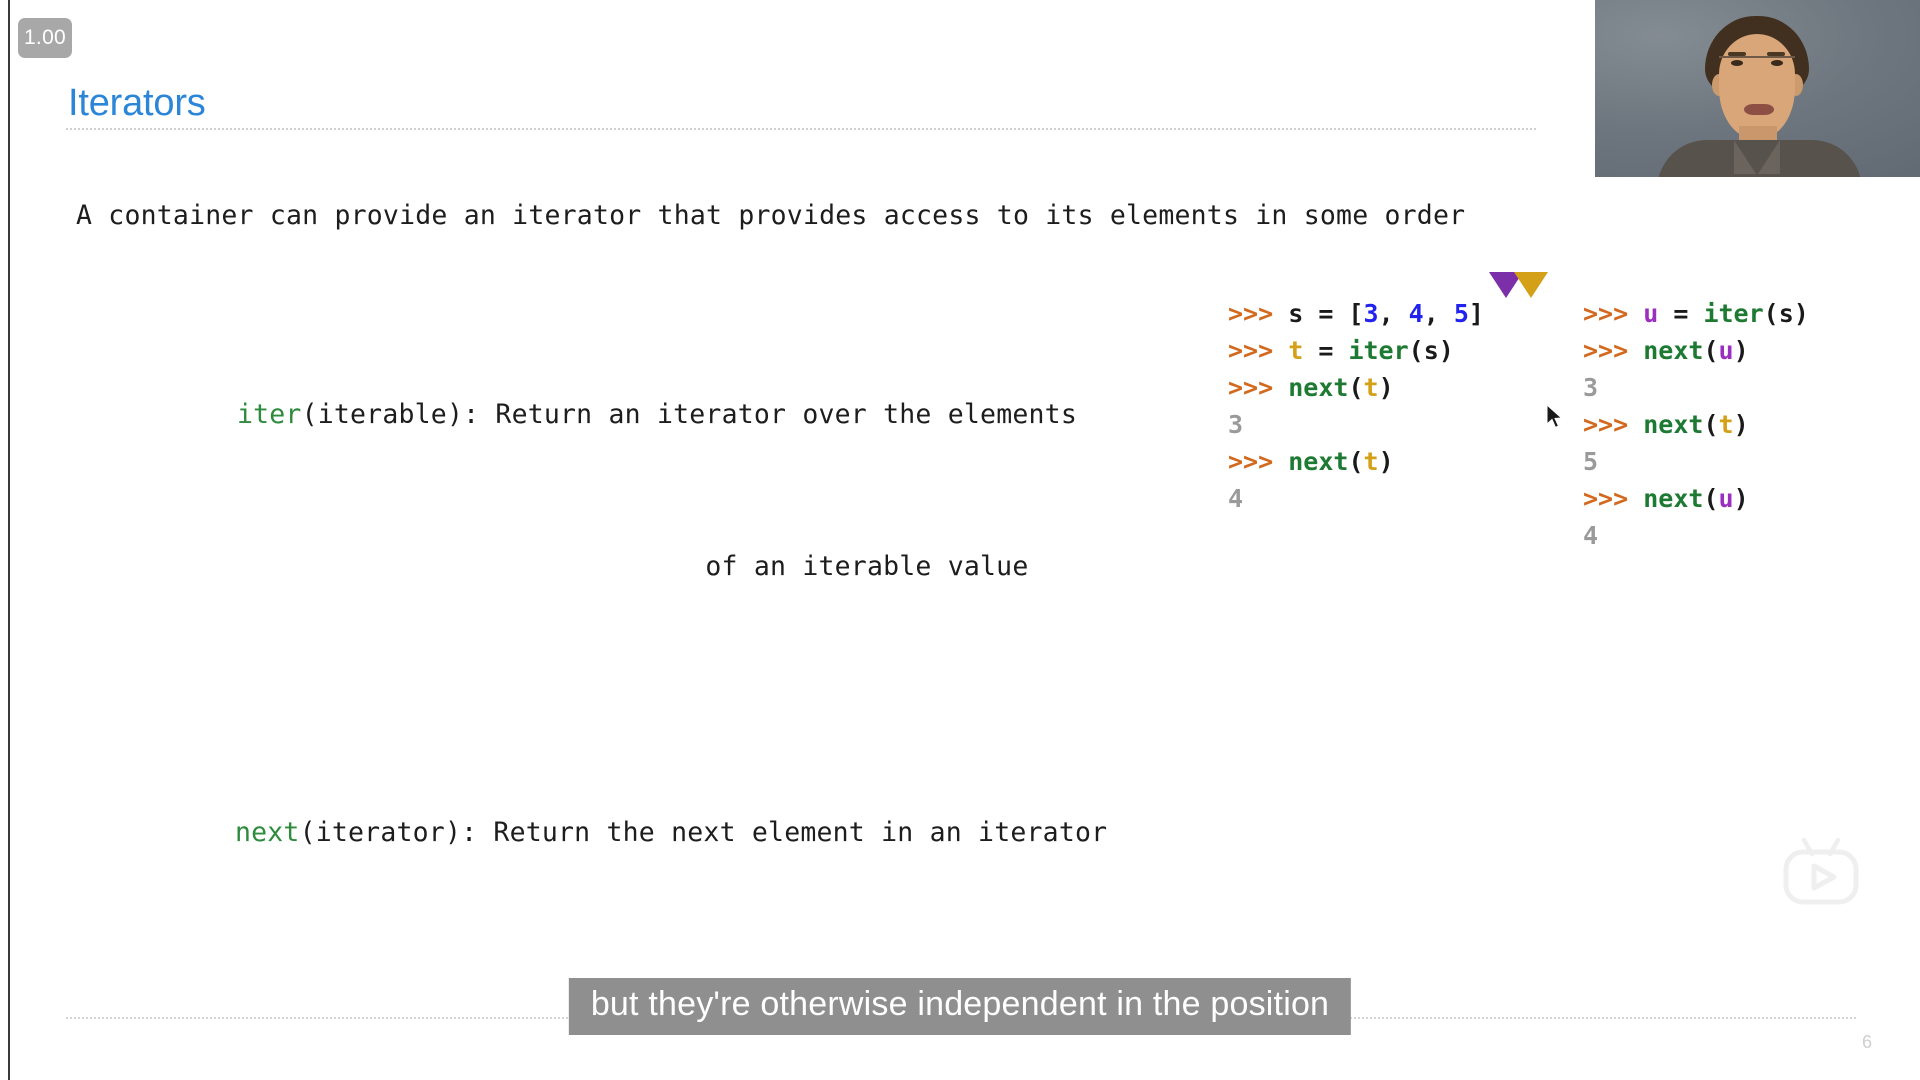 This screenshot has height=1080, width=1920. I want to click on repl-token: ], so click(1476, 313).